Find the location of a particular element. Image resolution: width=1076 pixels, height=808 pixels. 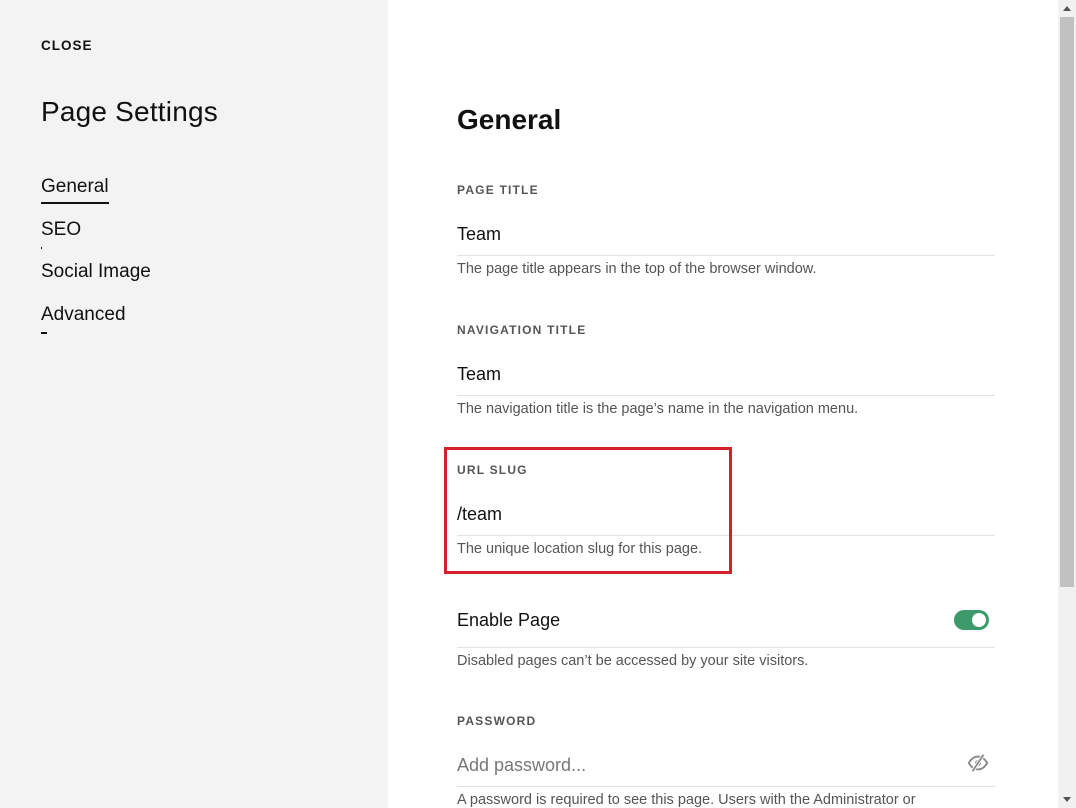

nav-item-label: General is located at coordinates (75, 190).